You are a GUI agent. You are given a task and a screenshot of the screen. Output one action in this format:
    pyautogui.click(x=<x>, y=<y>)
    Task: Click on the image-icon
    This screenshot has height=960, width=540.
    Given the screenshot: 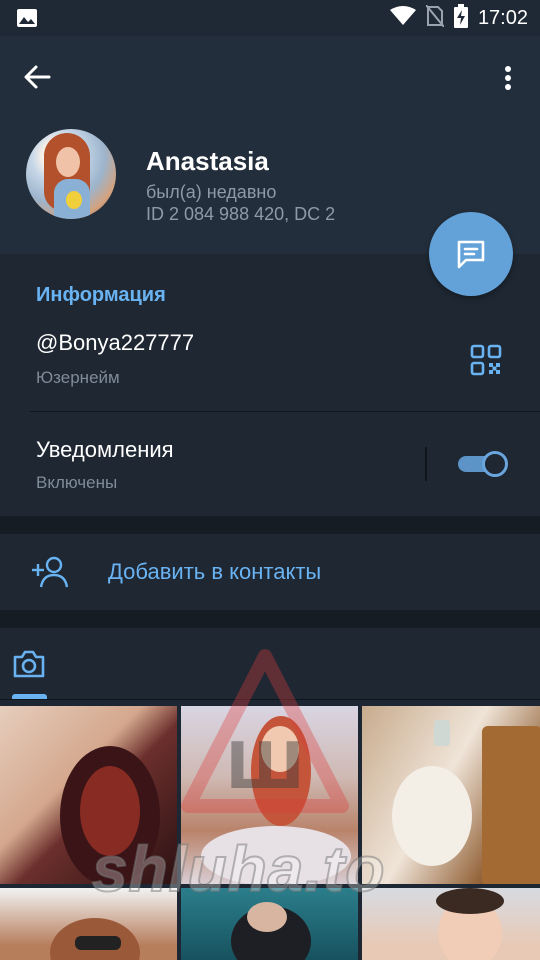 What is the action you would take?
    pyautogui.click(x=27, y=20)
    